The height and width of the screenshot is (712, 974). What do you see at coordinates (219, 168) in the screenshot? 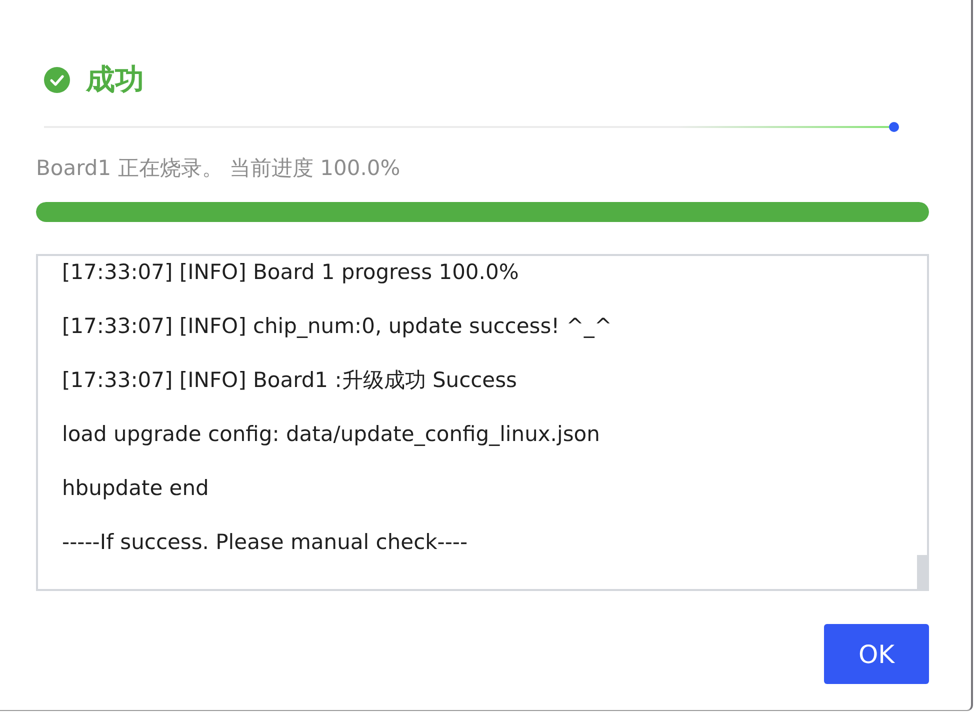
I see `progress-text: Board1 正在烧录。 当前进度 100.0%` at bounding box center [219, 168].